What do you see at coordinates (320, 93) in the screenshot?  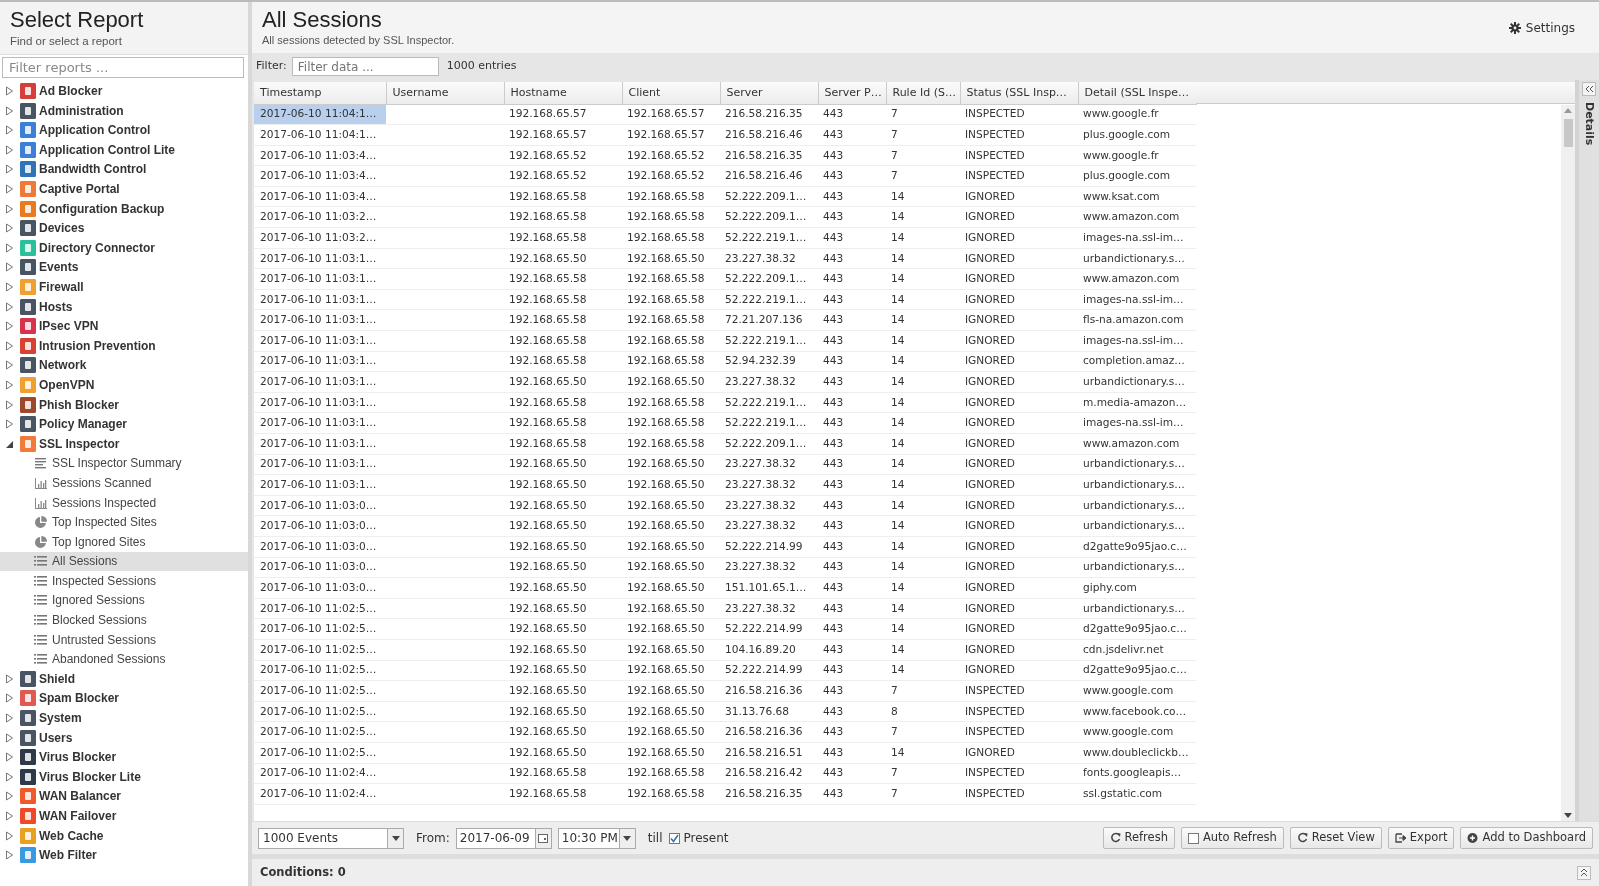 I see `column-header: Timestamp` at bounding box center [320, 93].